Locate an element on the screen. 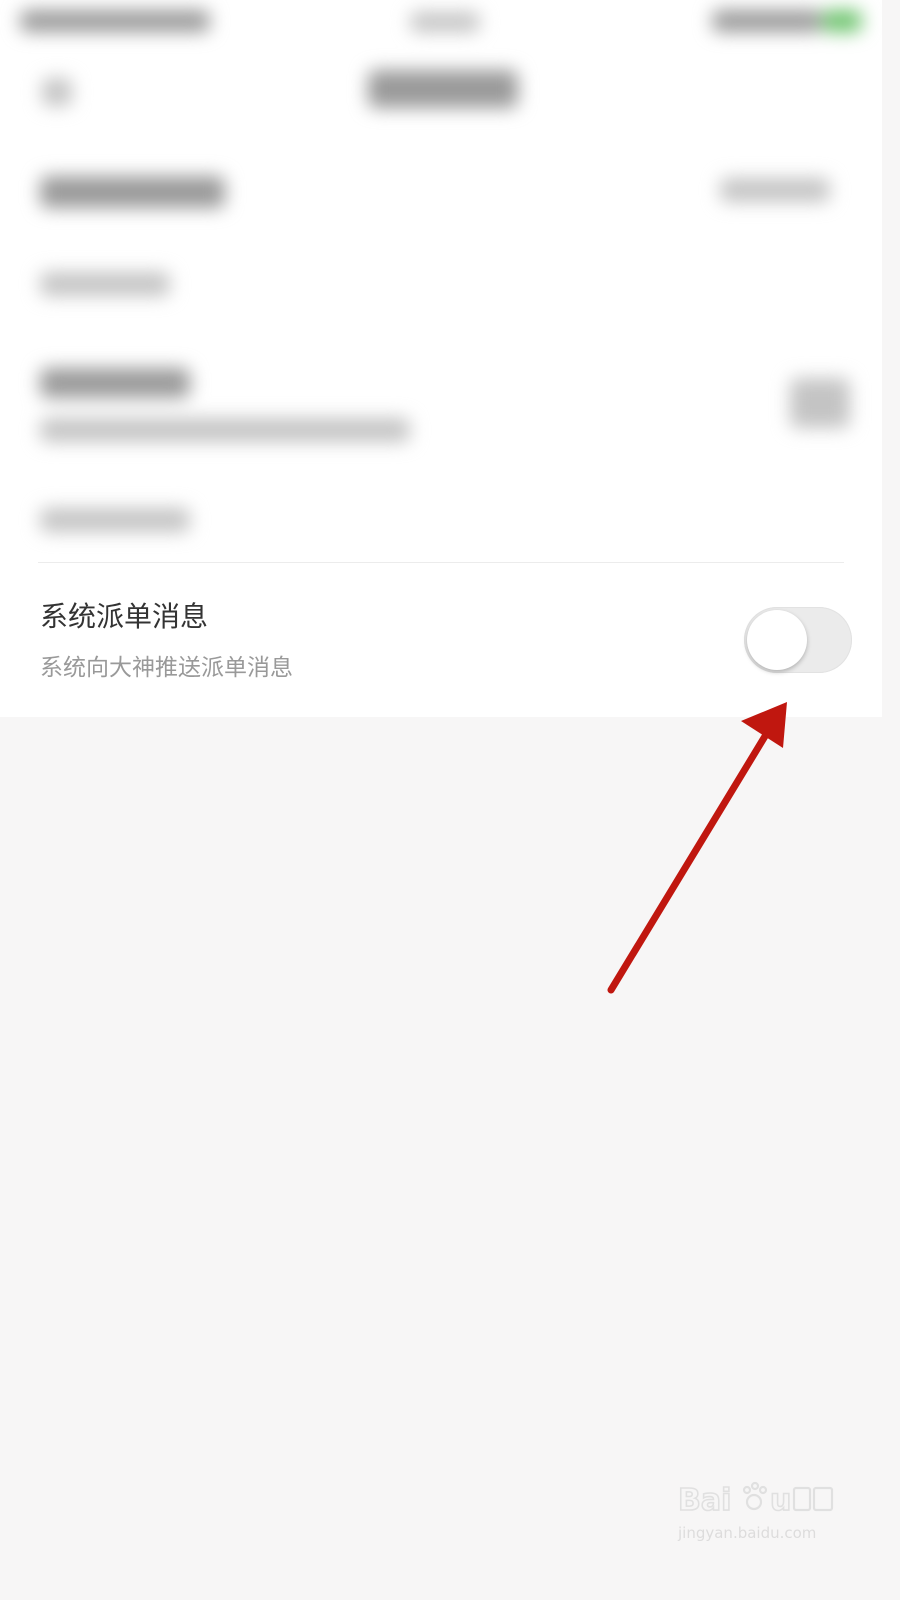 This screenshot has height=1600, width=900. blurred-row-subtitle is located at coordinates (105, 284).